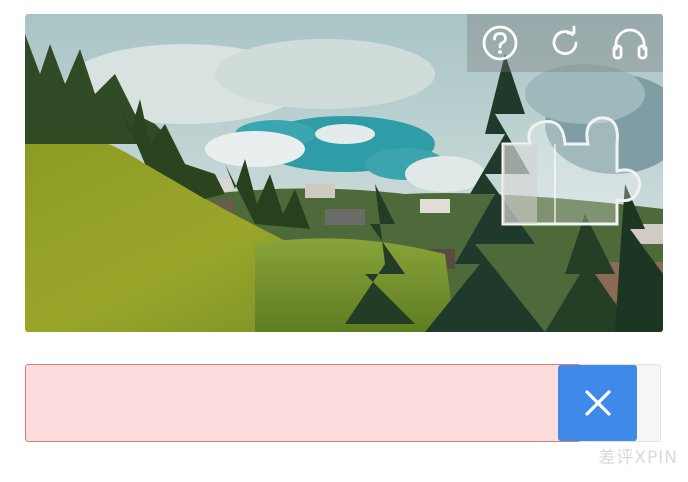  Describe the element at coordinates (565, 40) in the screenshot. I see `refresh-icon` at that location.